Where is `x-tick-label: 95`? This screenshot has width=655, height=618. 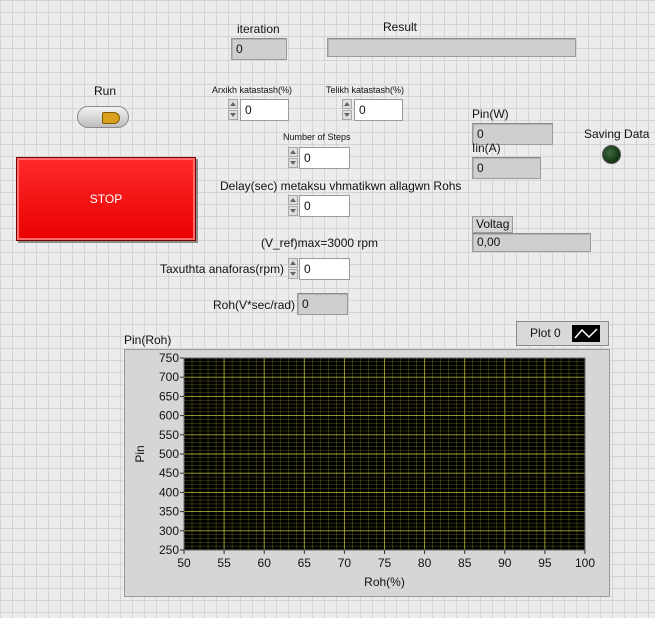 x-tick-label: 95 is located at coordinates (545, 563).